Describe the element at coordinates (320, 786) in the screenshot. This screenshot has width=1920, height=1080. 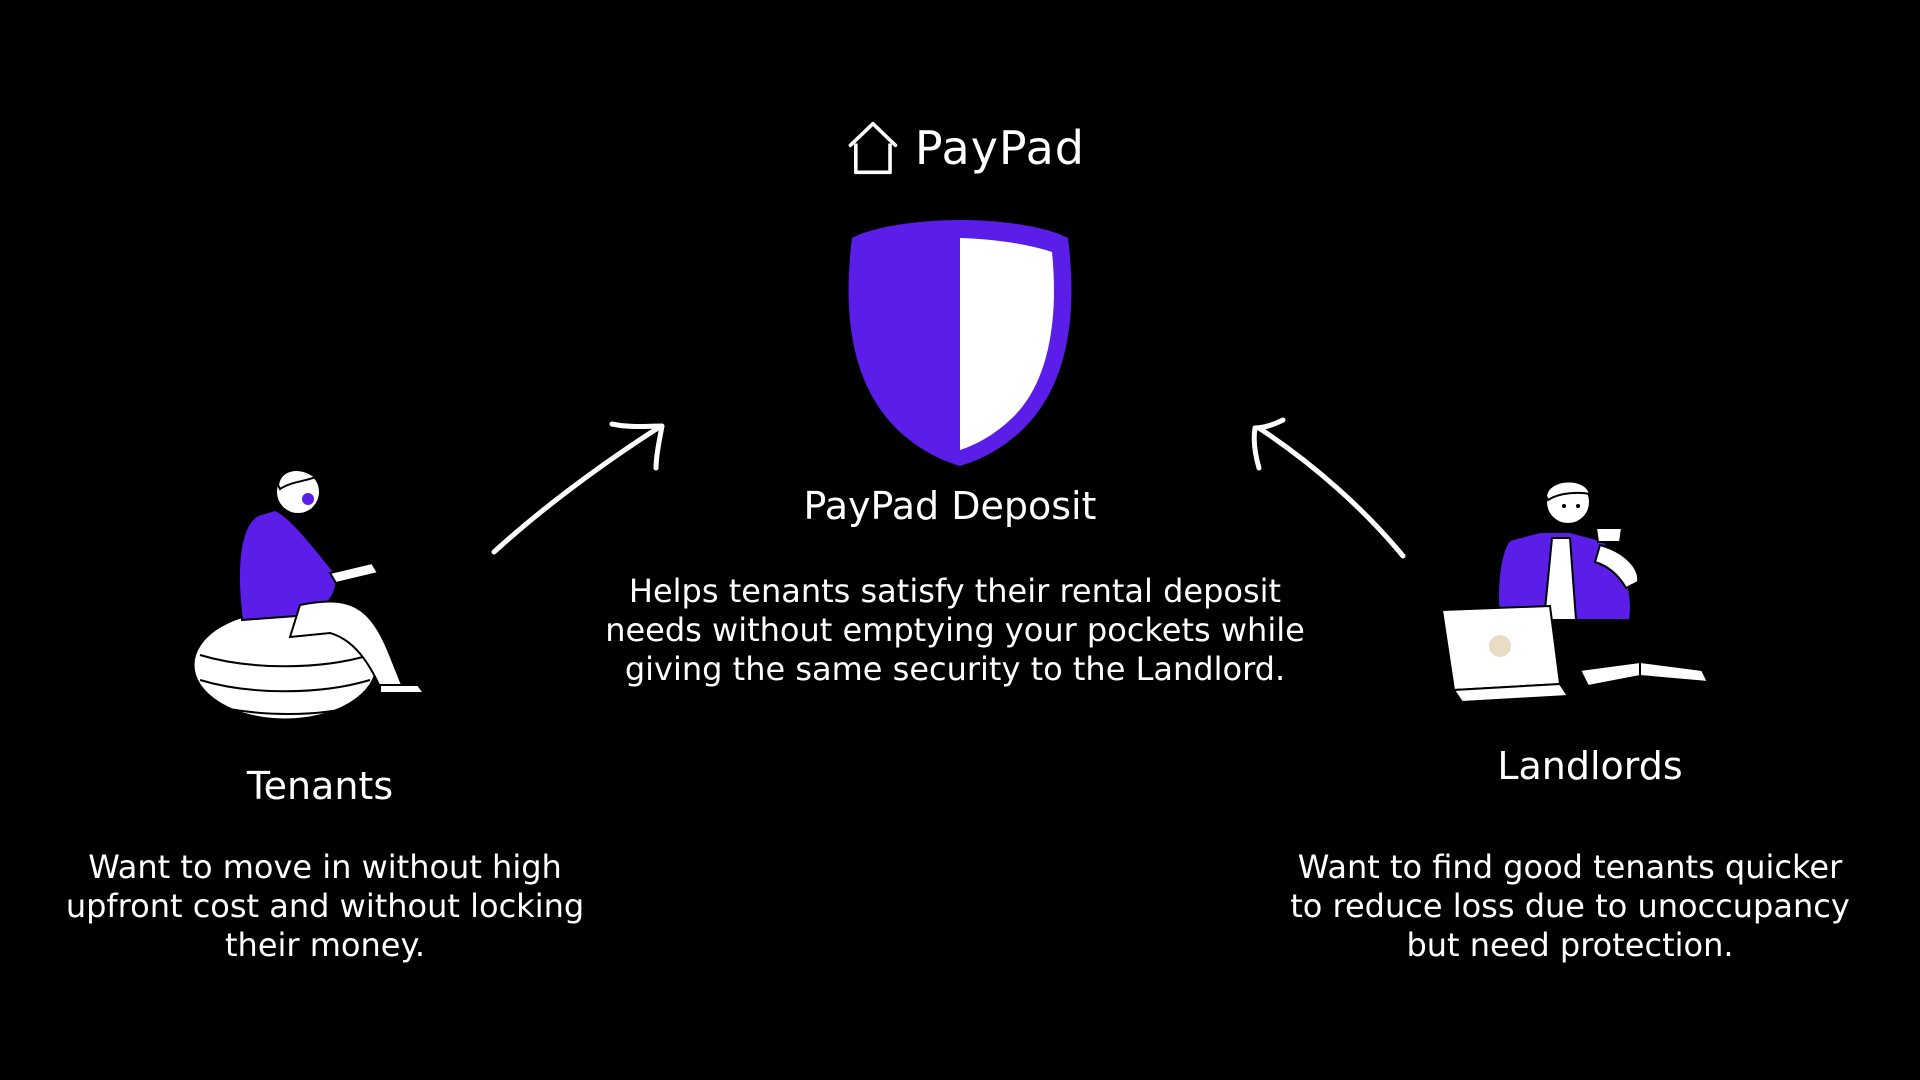
I see `tenants-title: Tenants` at that location.